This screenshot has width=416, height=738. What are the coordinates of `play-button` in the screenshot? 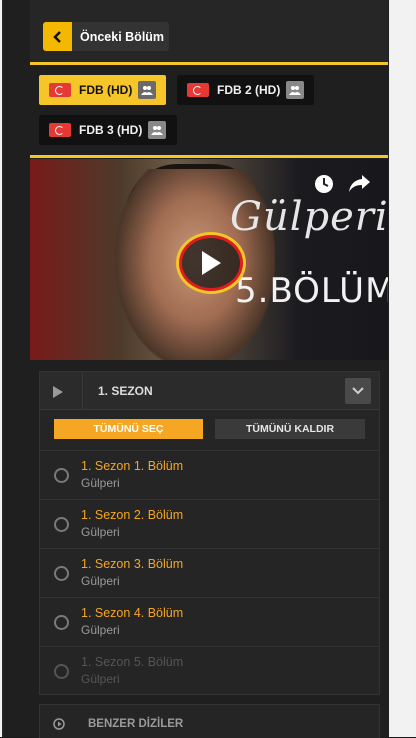 It's located at (211, 263).